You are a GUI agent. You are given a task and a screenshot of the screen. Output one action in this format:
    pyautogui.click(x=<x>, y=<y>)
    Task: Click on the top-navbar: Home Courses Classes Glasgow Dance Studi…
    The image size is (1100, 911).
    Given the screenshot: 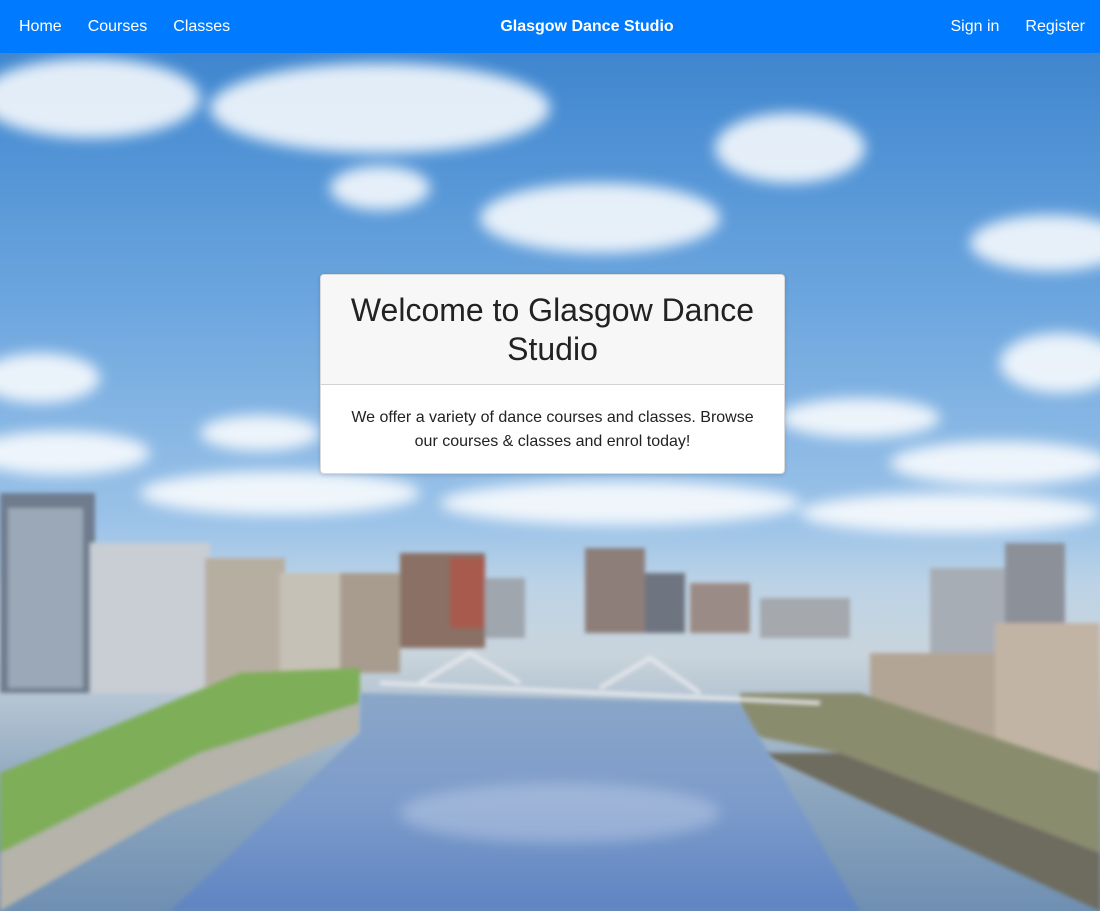 What is the action you would take?
    pyautogui.click(x=550, y=26)
    